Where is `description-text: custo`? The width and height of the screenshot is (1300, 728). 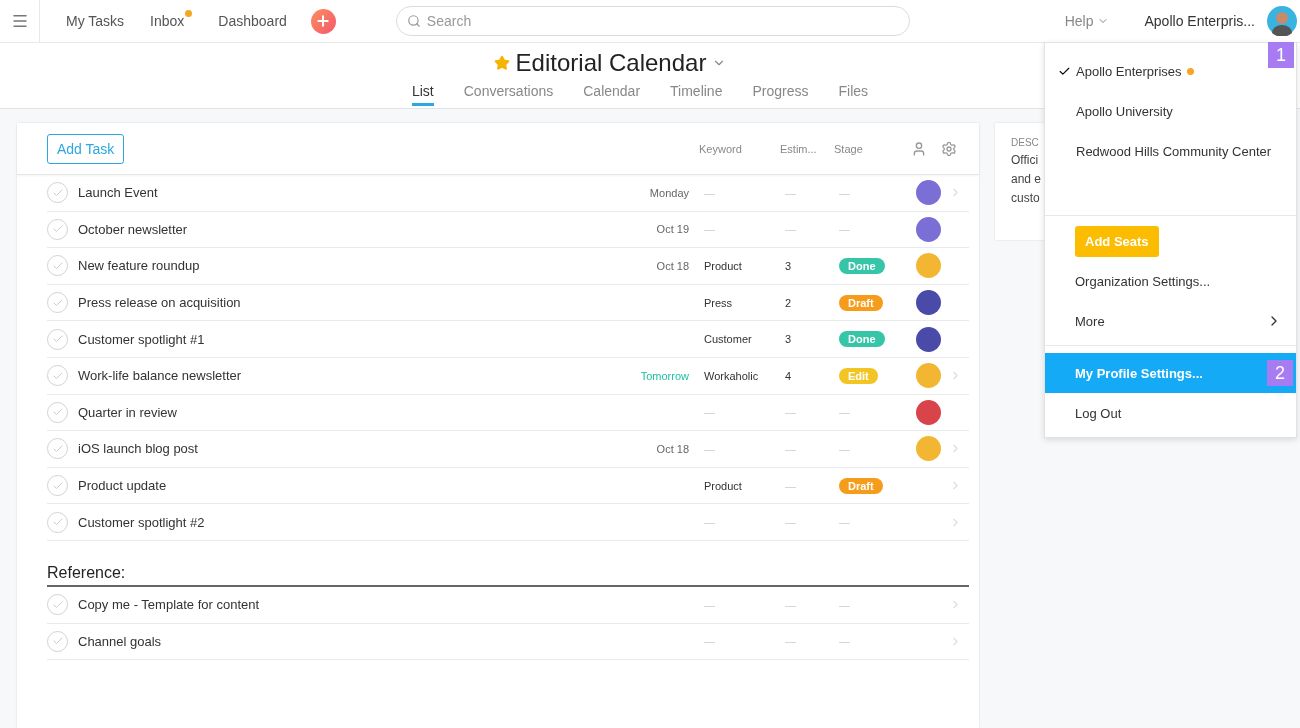
description-text: custo is located at coordinates (1025, 198).